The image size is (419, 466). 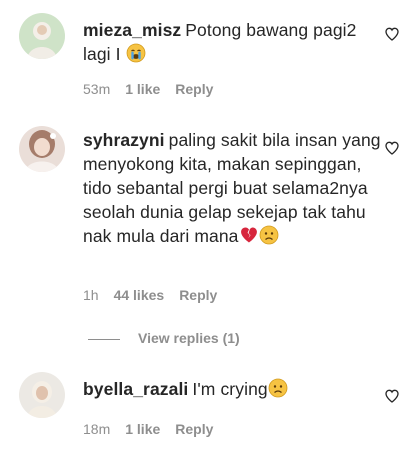 What do you see at coordinates (124, 140) in the screenshot?
I see `username: syhrazyni` at bounding box center [124, 140].